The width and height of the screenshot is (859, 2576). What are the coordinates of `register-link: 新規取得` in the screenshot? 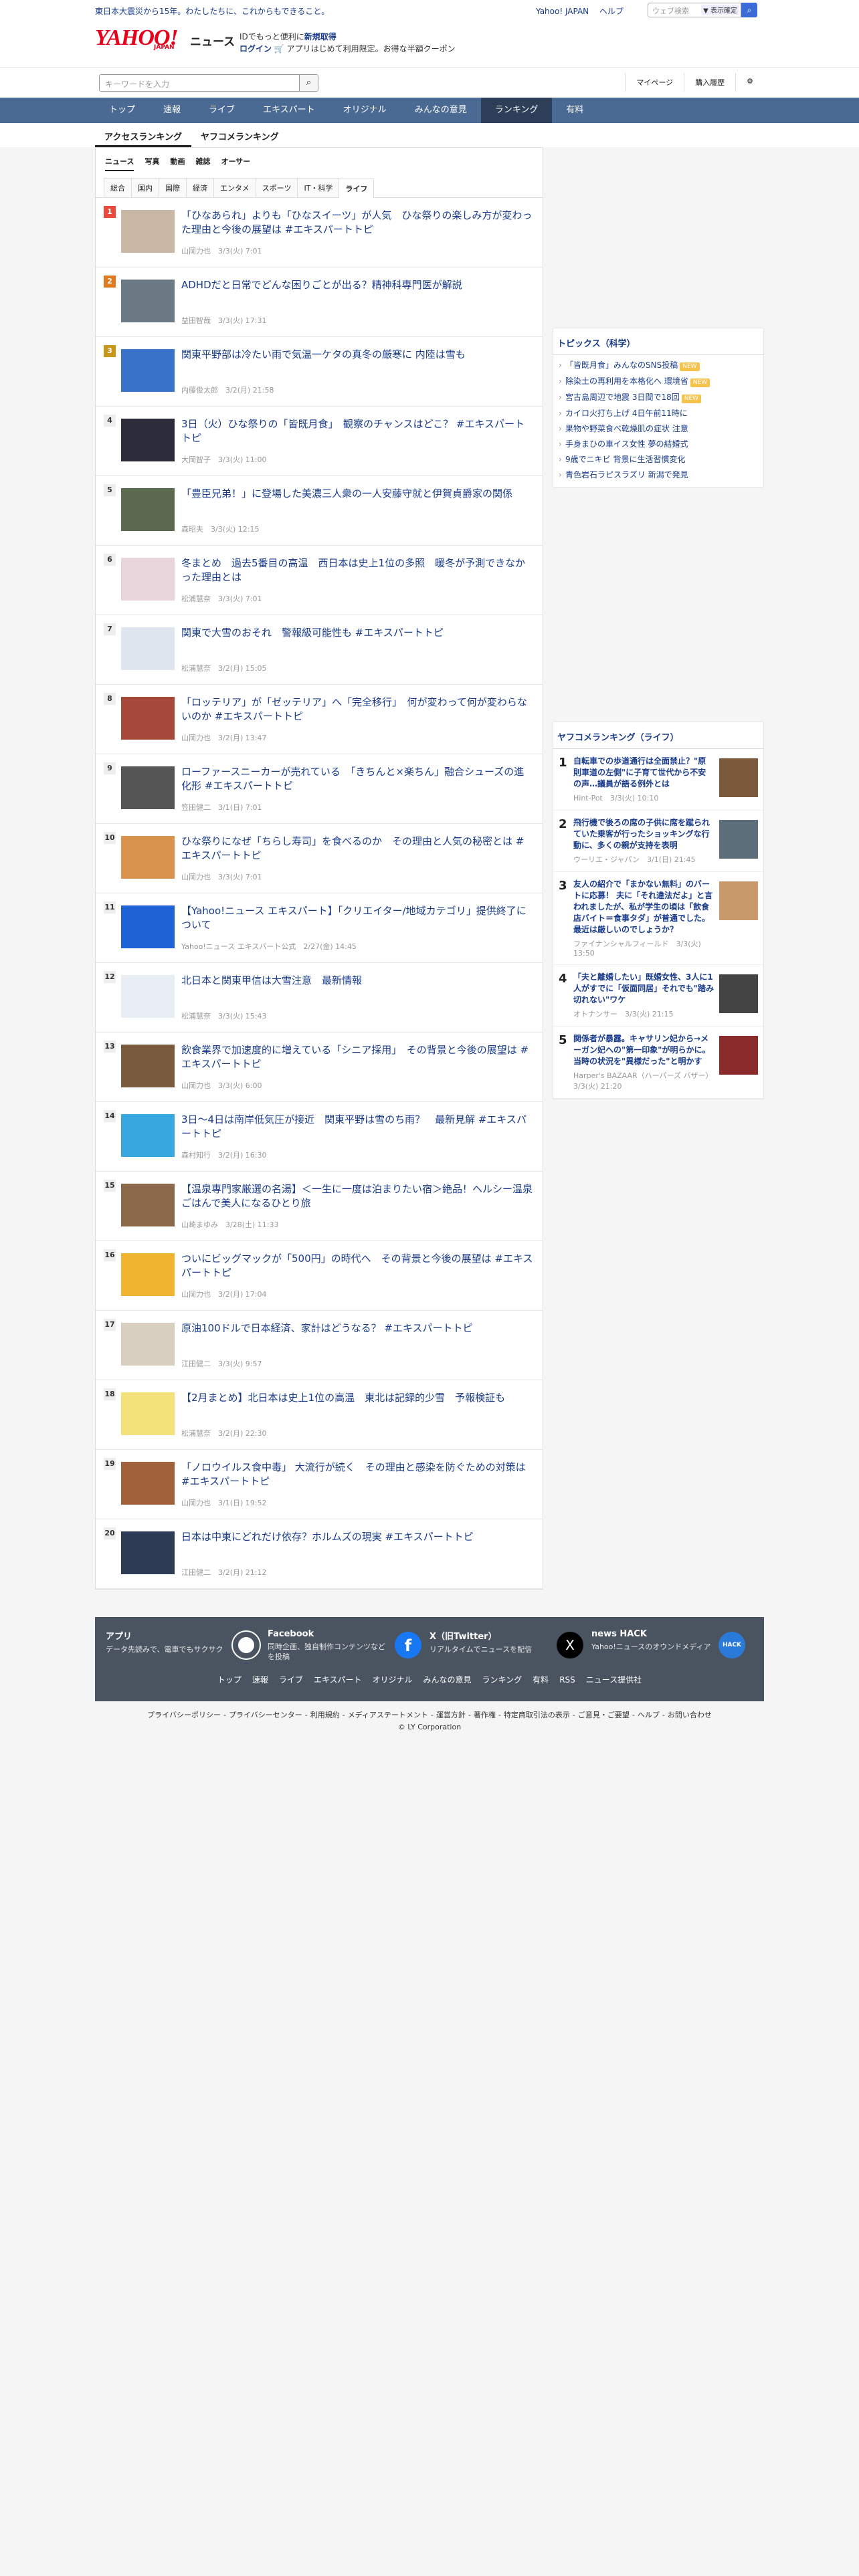 It's located at (320, 37).